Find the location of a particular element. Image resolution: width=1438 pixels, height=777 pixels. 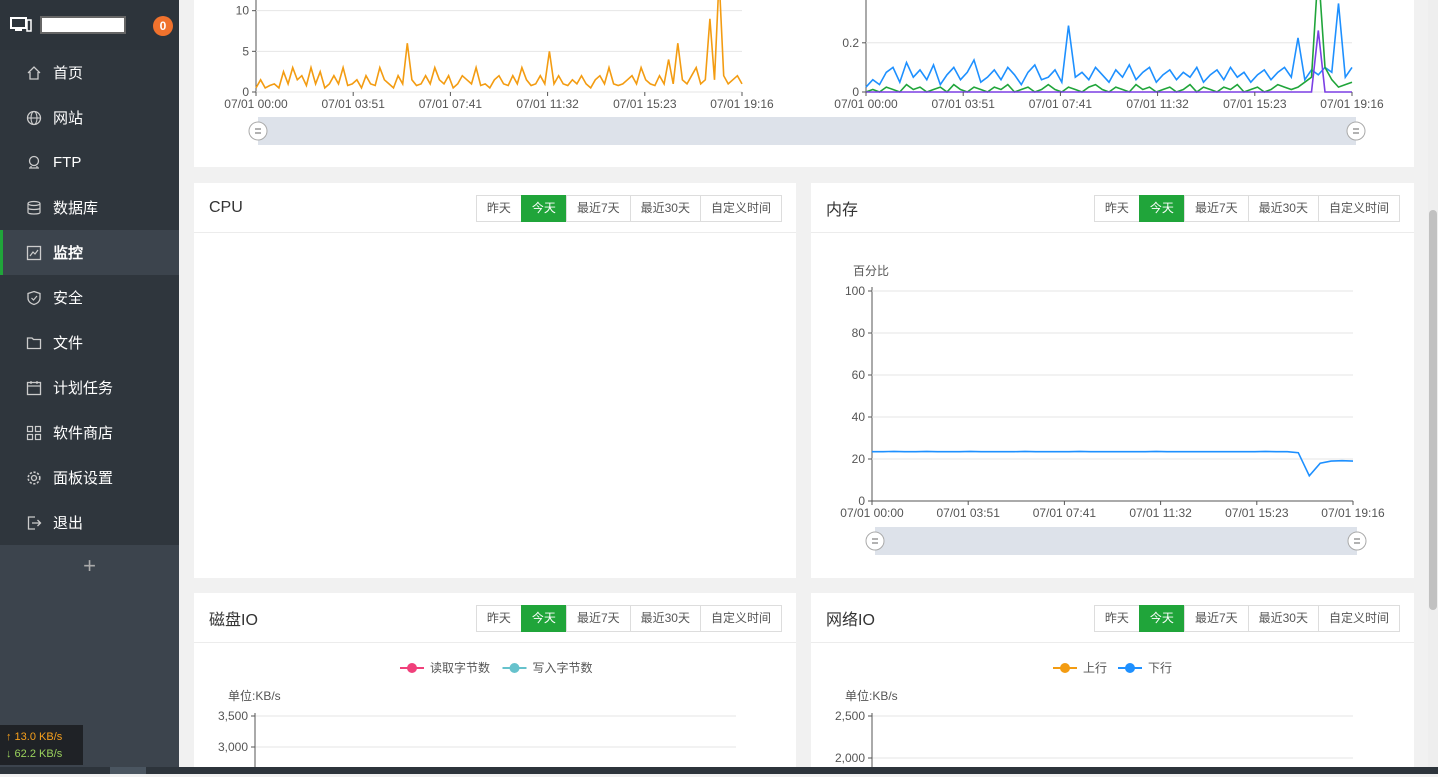

disk-legend-label: 读取字节数 is located at coordinates (460, 667).